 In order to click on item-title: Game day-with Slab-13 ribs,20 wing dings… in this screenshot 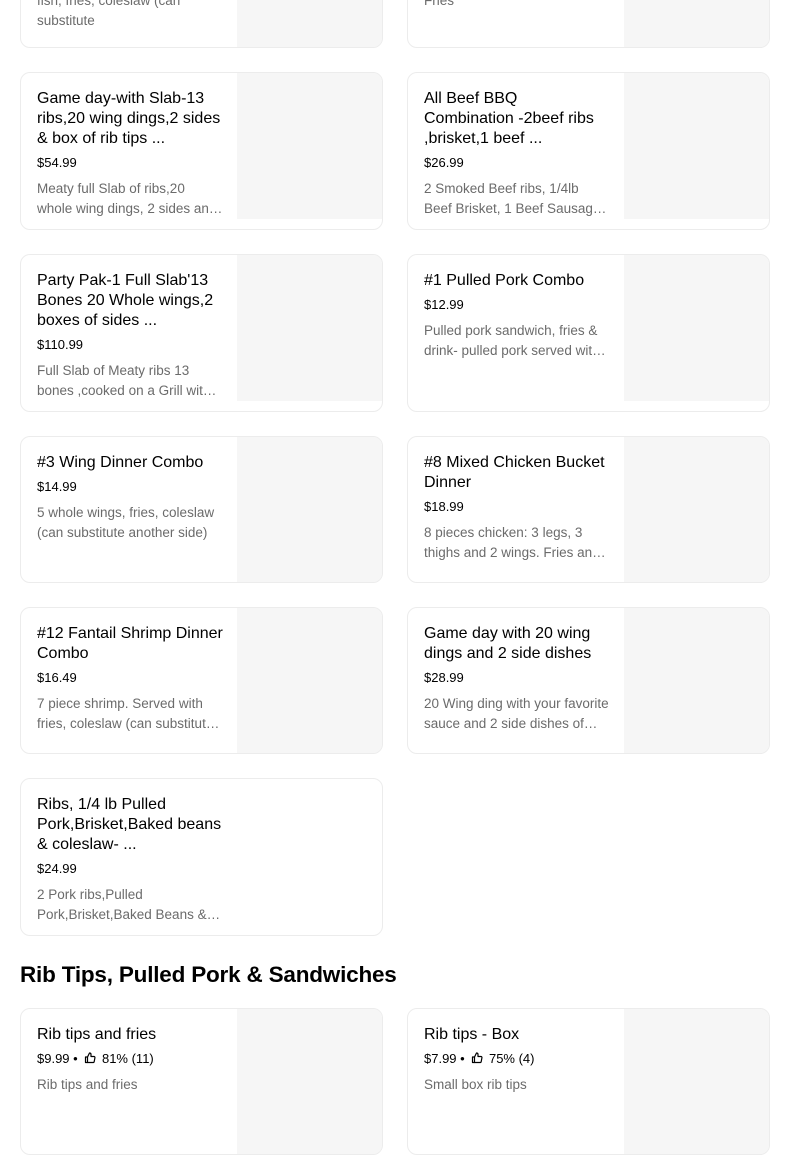, I will do `click(129, 118)`.